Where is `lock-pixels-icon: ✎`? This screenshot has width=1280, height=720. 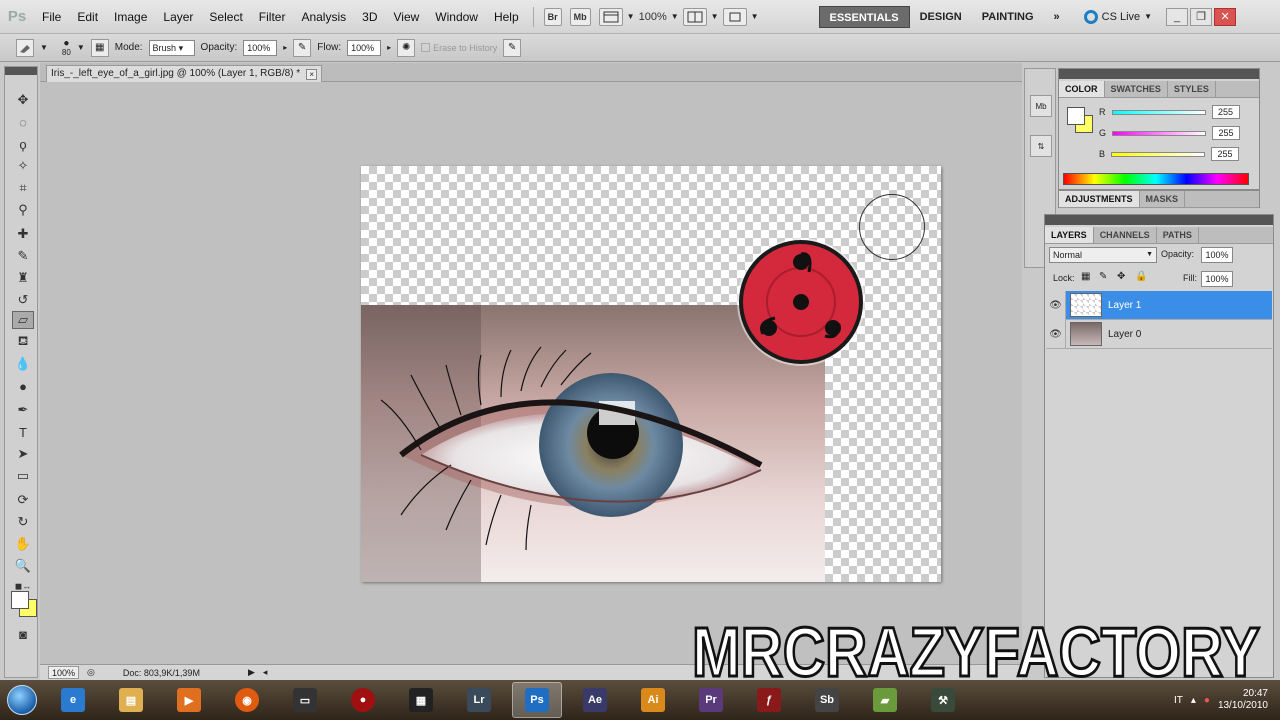 lock-pixels-icon: ✎ is located at coordinates (1103, 276).